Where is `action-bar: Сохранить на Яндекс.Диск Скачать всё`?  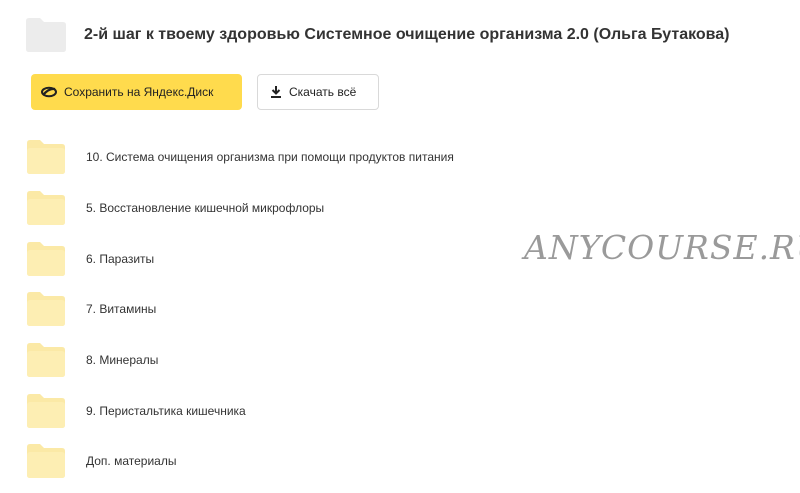 action-bar: Сохранить на Яндекс.Диск Скачать всё is located at coordinates (205, 92).